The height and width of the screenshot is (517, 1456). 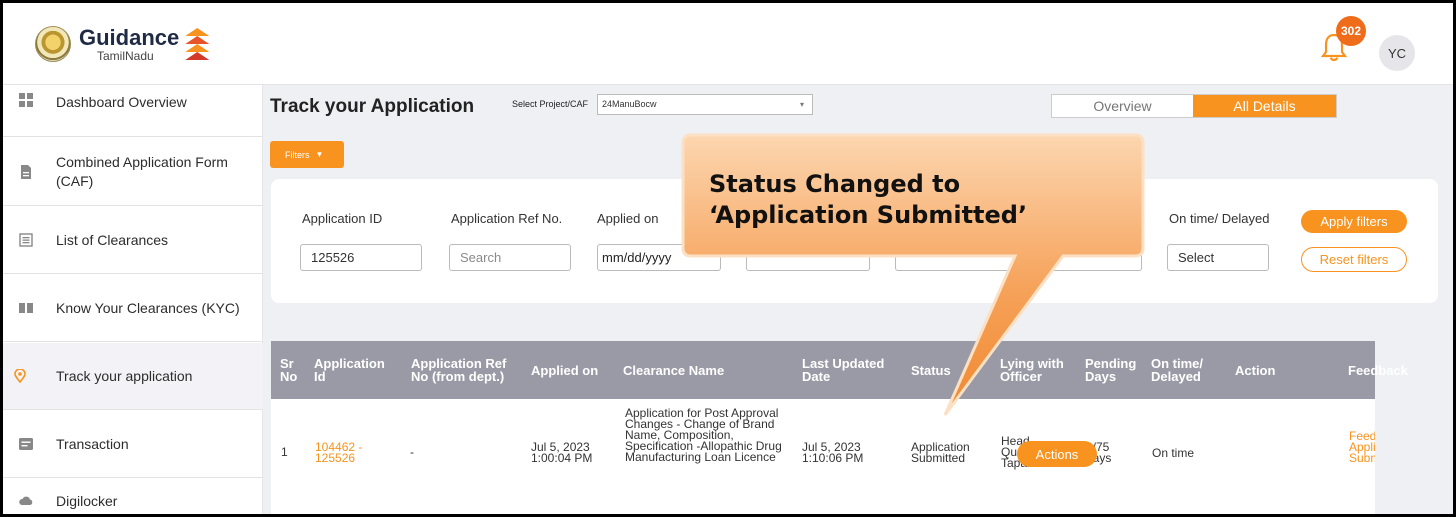 What do you see at coordinates (26, 240) in the screenshot?
I see `list-icon` at bounding box center [26, 240].